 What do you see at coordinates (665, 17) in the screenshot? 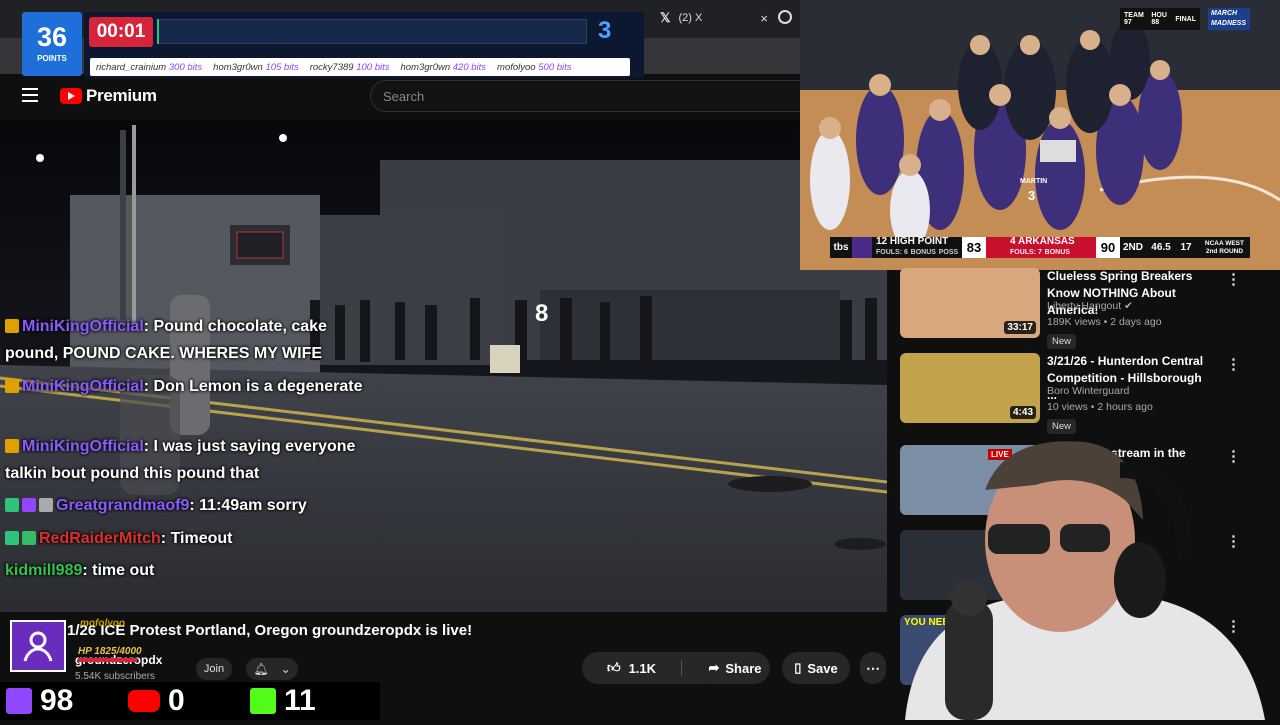
I see `x-logo-icon: 𝕏` at bounding box center [665, 17].